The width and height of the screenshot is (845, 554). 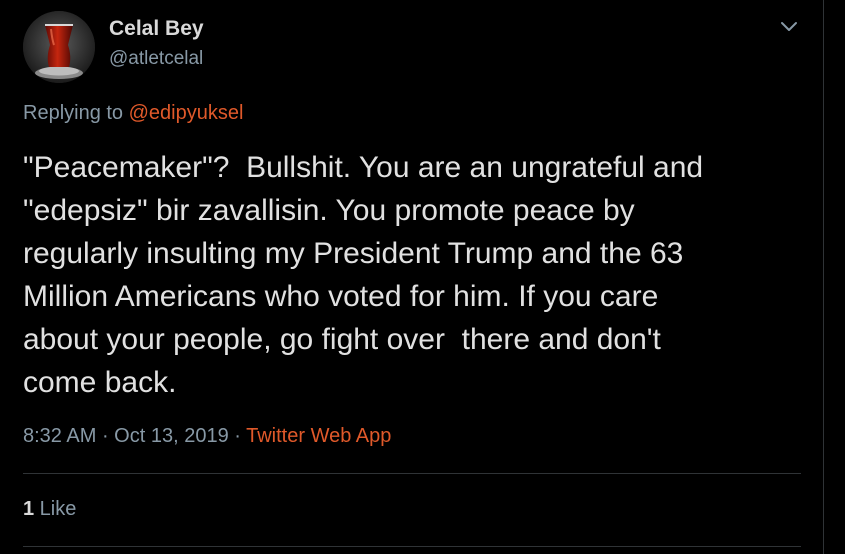 I want to click on tweet-time: 8:32 AM, so click(x=59, y=436).